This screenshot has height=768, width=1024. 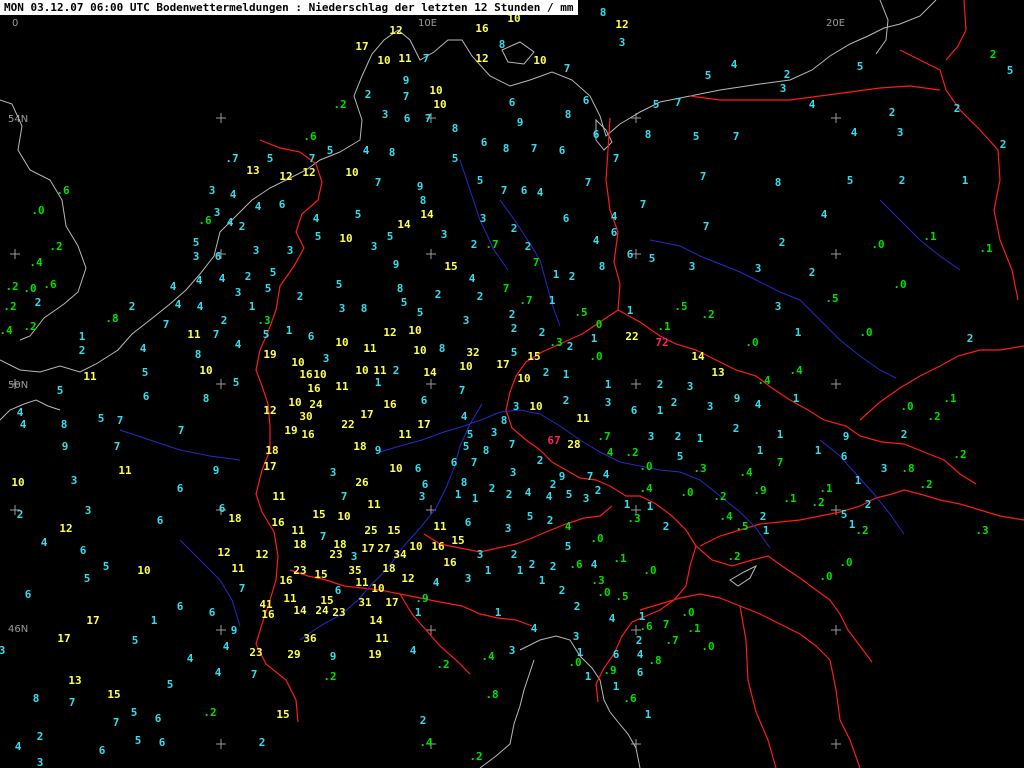 I want to click on observation-value: 27, so click(x=383, y=548).